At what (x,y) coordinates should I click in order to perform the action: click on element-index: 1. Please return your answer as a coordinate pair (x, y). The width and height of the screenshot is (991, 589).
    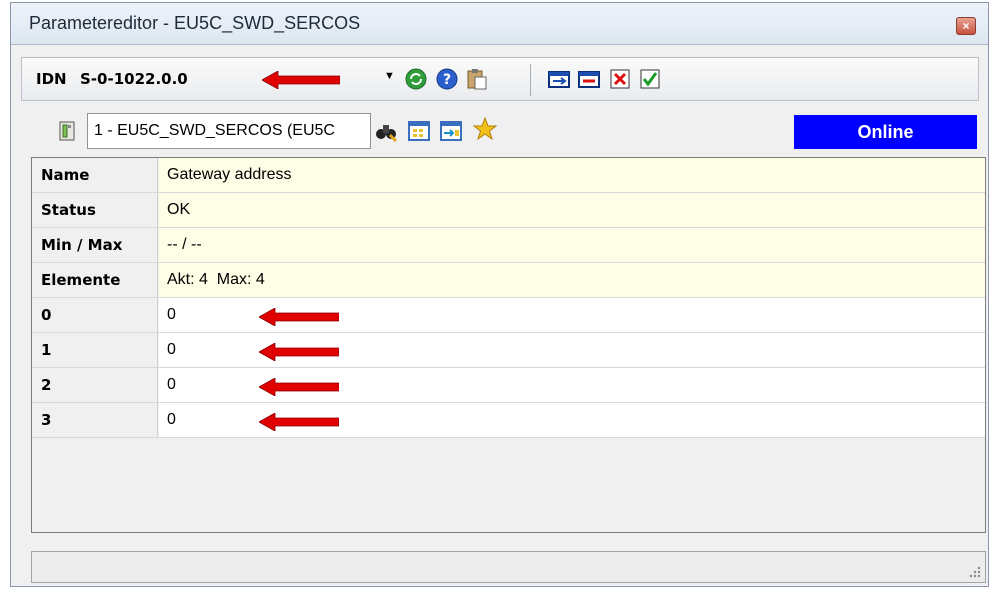
    Looking at the image, I should click on (95, 350).